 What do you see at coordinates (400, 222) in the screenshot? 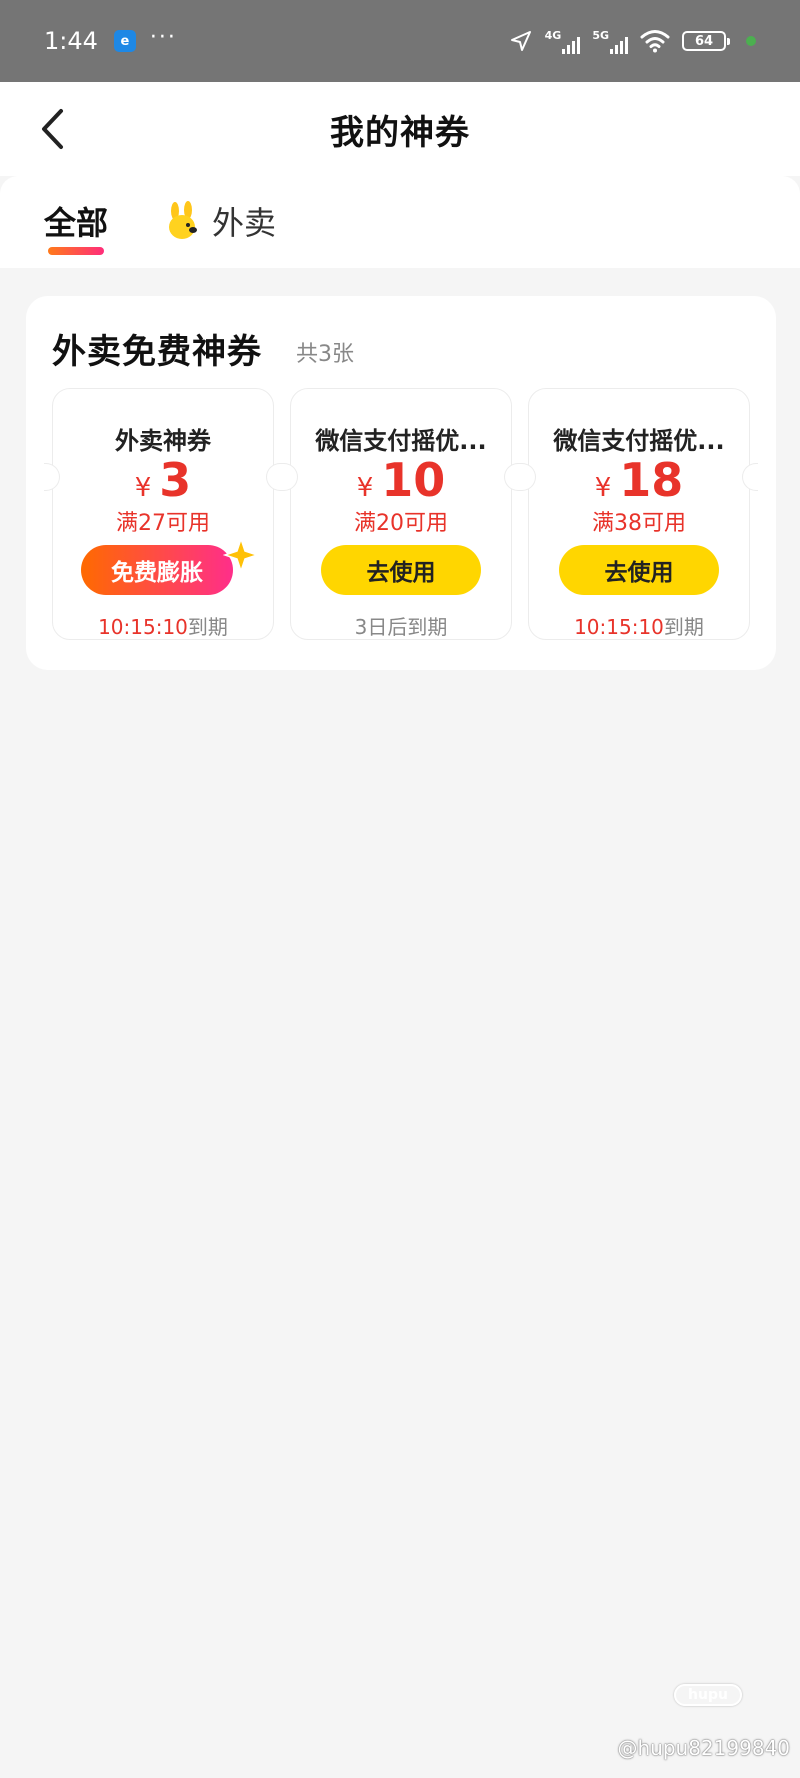
I see `tab-bar: 全部 外卖` at bounding box center [400, 222].